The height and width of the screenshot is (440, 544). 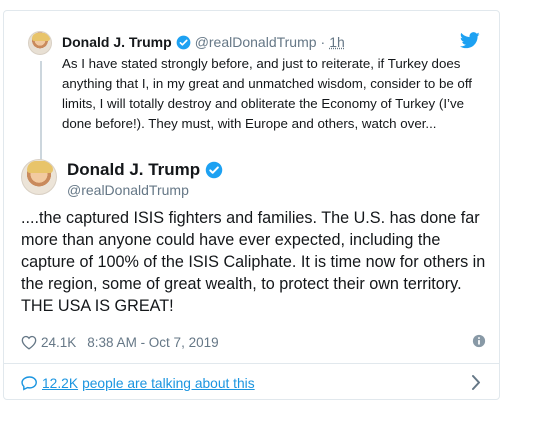 What do you see at coordinates (256, 42) in the screenshot?
I see `parent-author-handle: @realDonaldTrump` at bounding box center [256, 42].